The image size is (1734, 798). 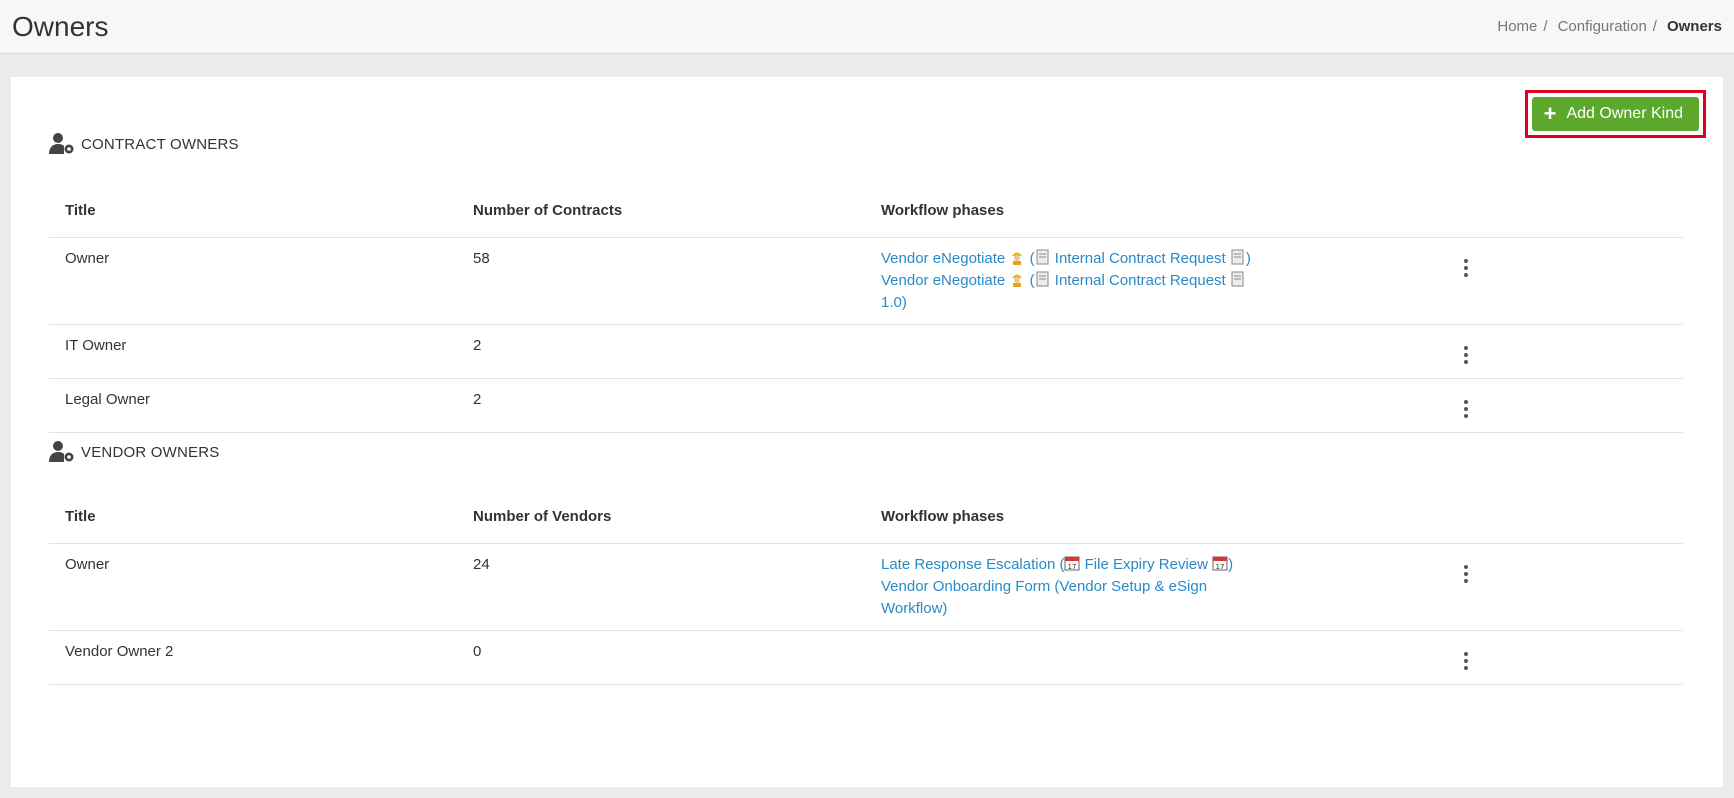 What do you see at coordinates (661, 587) in the screenshot?
I see `owner-count: 24` at bounding box center [661, 587].